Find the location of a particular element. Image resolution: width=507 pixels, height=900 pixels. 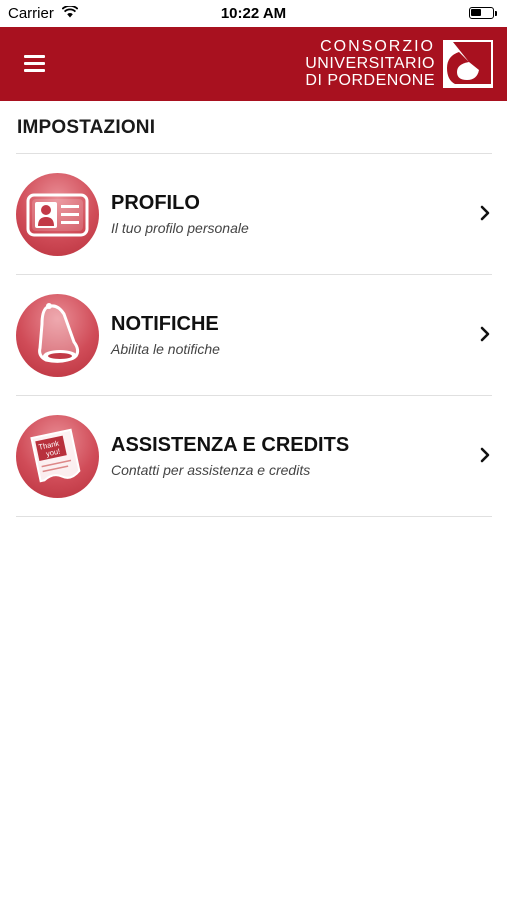

settings-item-notifiche: NOTIFICHE Abilita le notifiche is located at coordinates (253, 335).